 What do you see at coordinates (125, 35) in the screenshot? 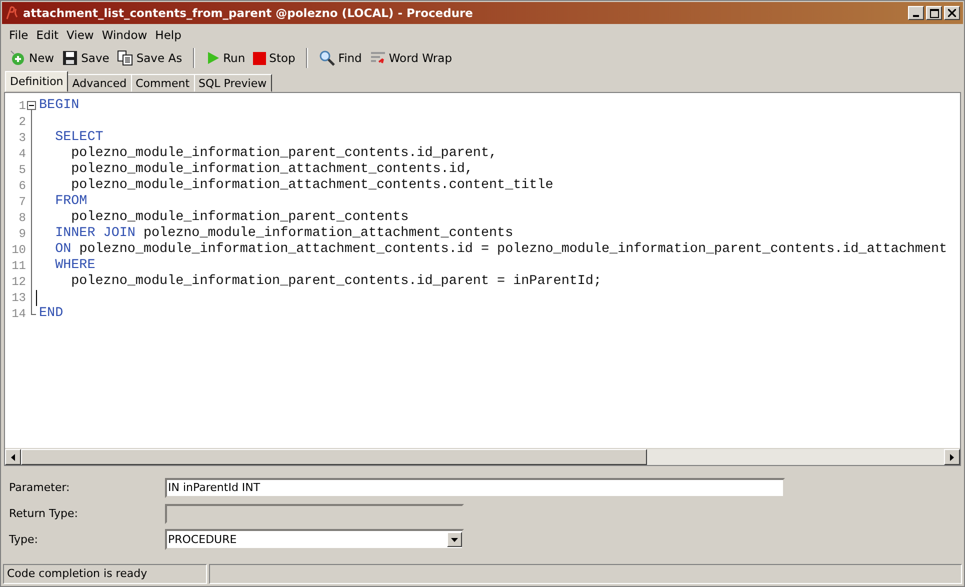
I see `menu-item: Window` at bounding box center [125, 35].